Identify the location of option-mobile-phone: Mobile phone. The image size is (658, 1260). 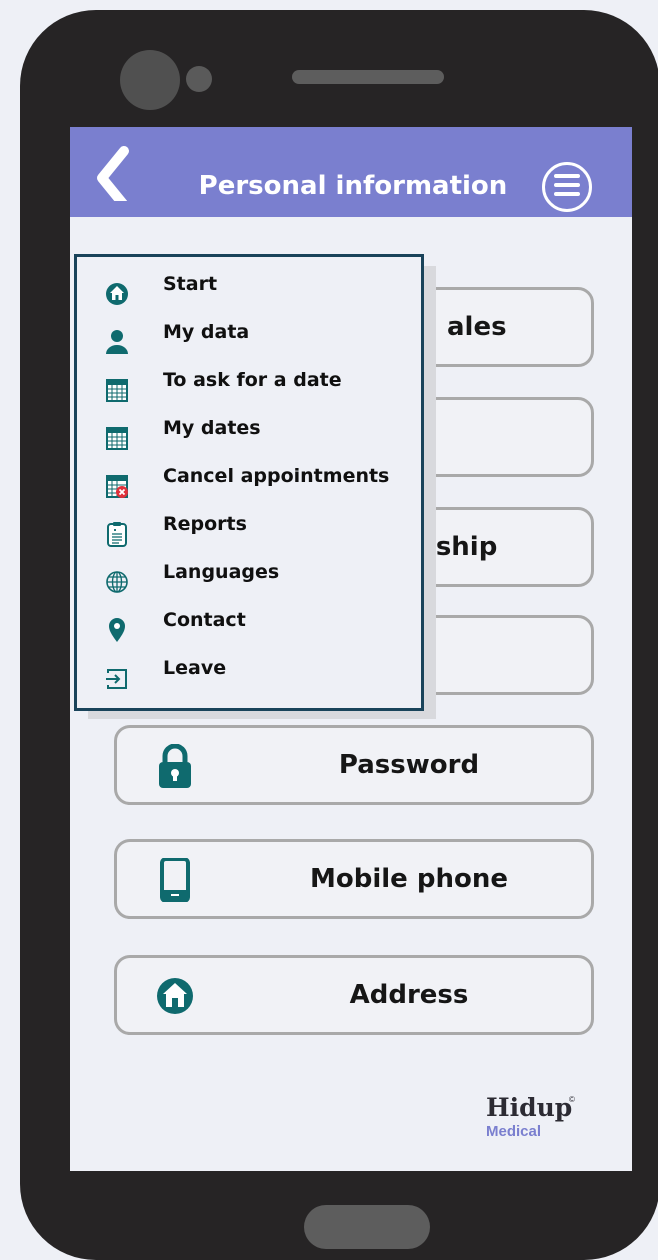
(354, 879).